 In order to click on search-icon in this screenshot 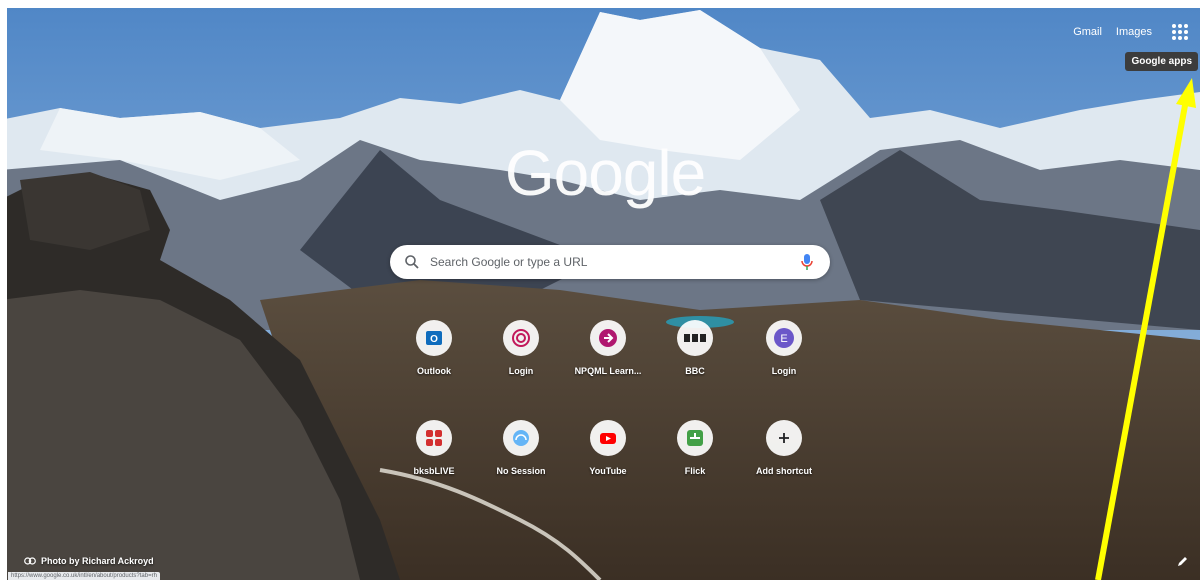, I will do `click(412, 262)`.